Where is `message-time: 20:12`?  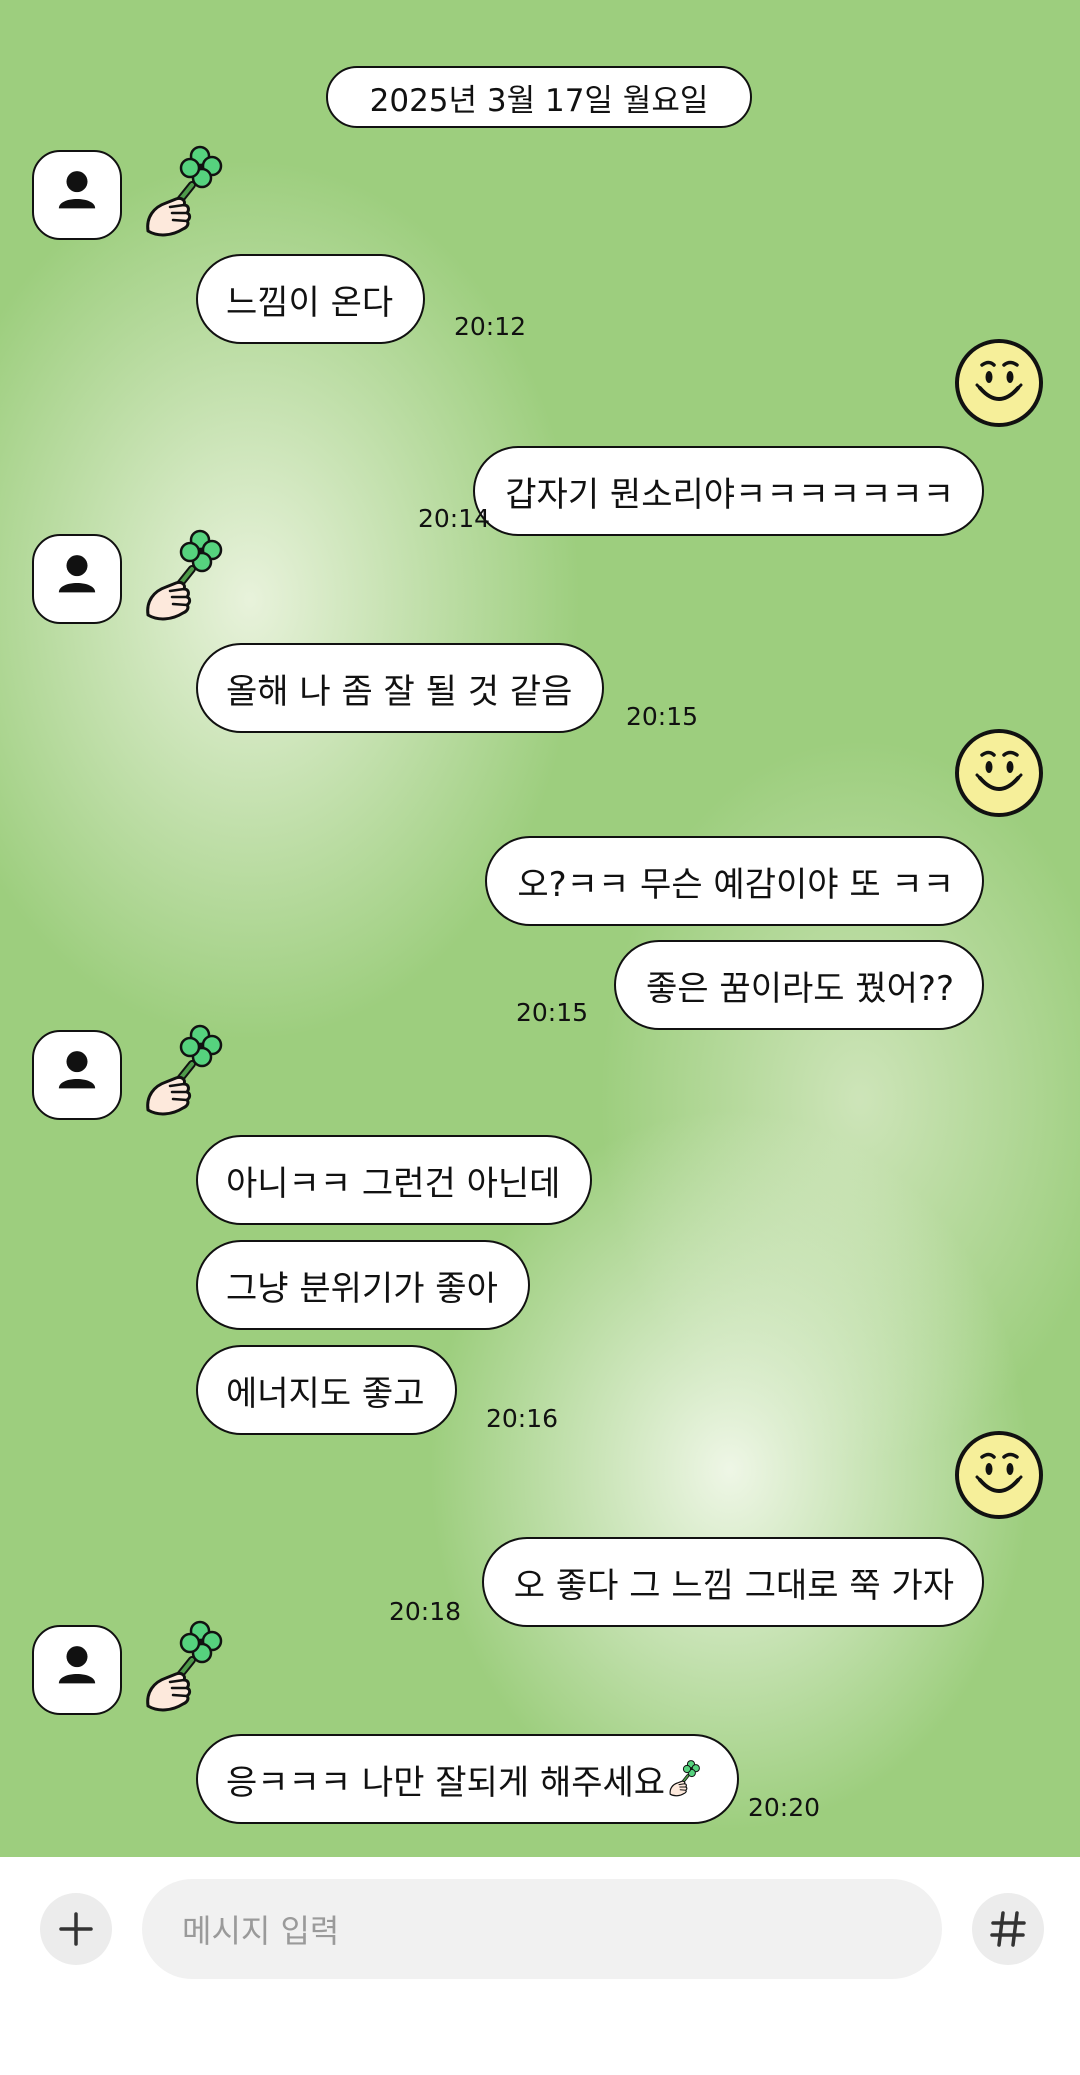
message-time: 20:12 is located at coordinates (490, 326).